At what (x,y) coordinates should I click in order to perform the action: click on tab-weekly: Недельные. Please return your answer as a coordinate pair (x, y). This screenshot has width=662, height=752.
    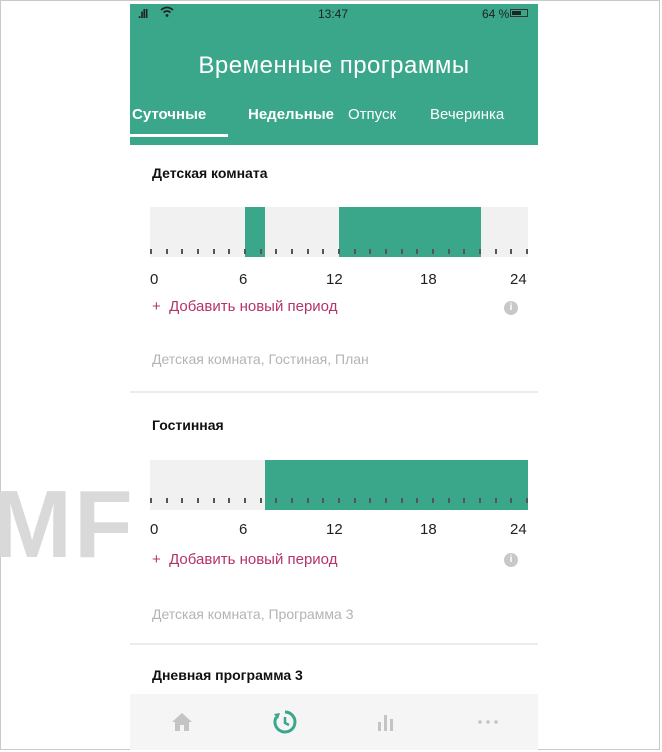
    Looking at the image, I should click on (291, 114).